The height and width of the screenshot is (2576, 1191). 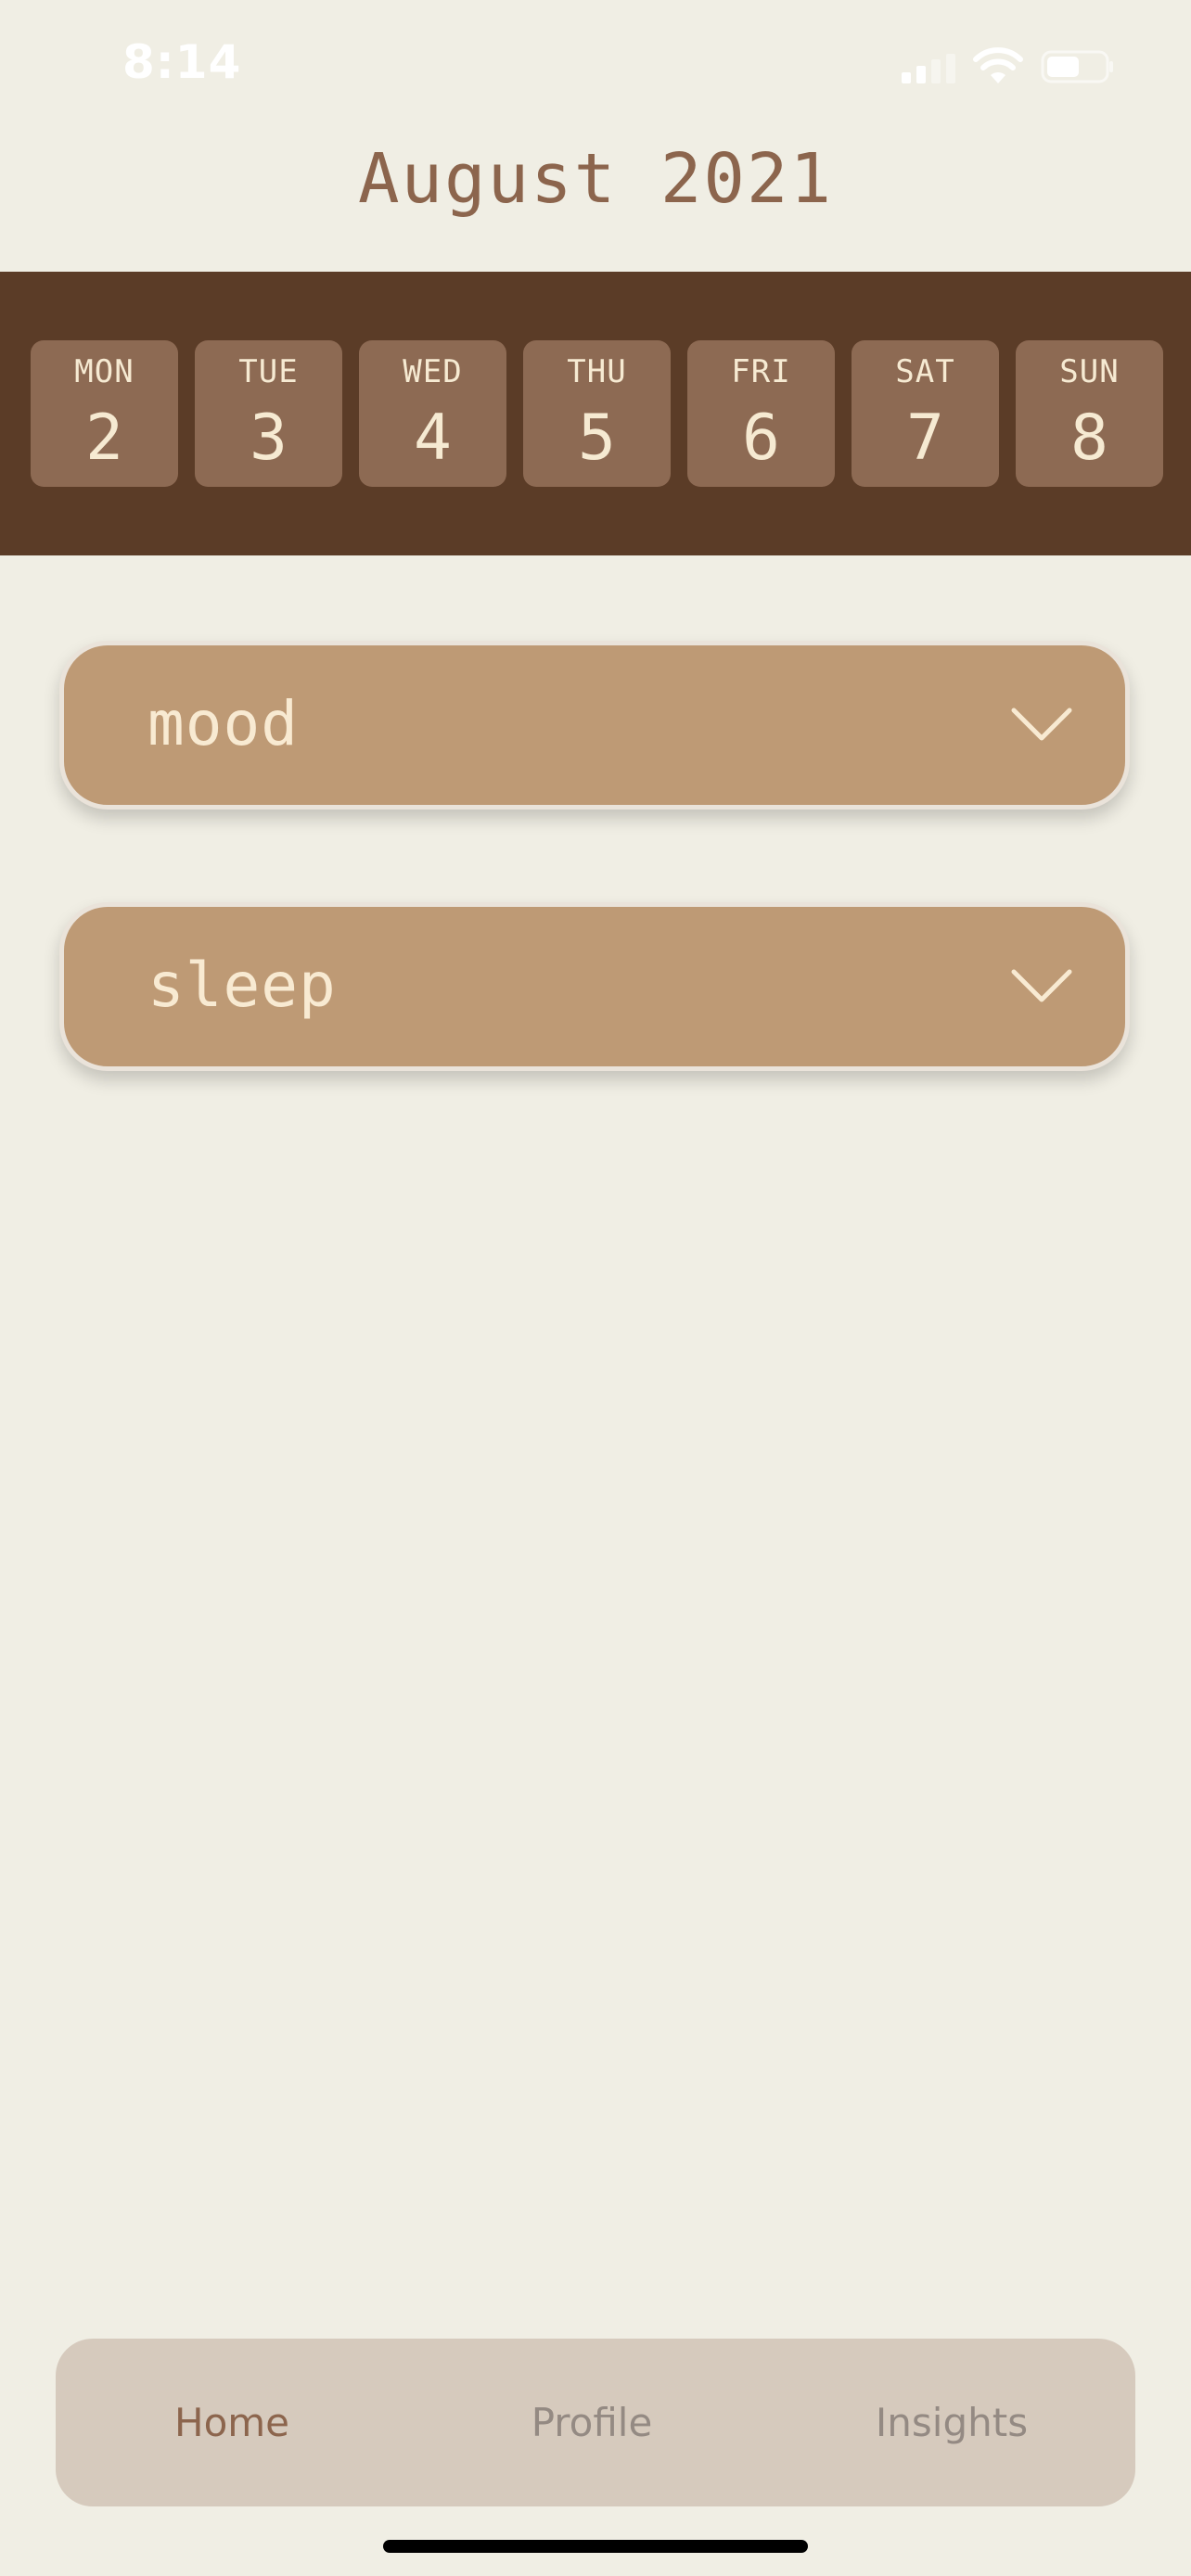 I want to click on day-tile-thu: THU 5, so click(x=597, y=413).